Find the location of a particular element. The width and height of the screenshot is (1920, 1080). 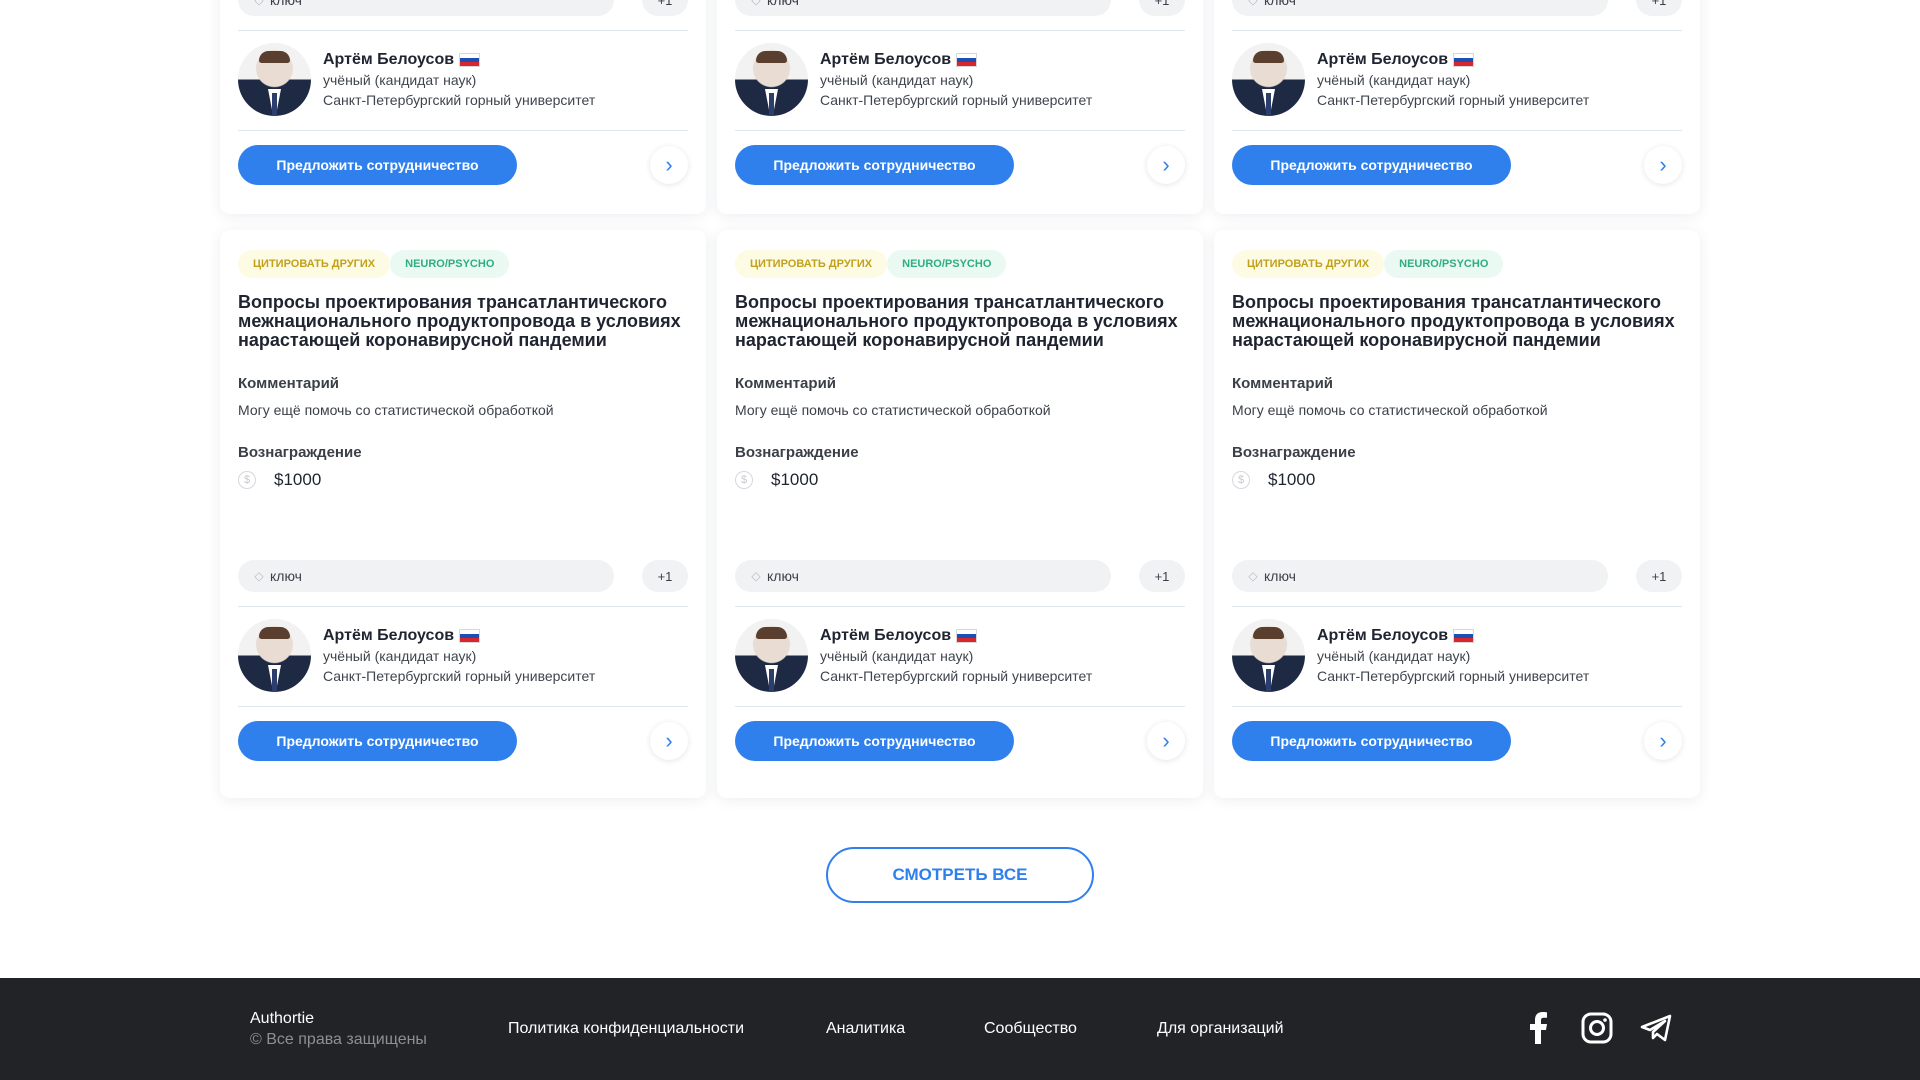

footer-link-organizations: Для организаций is located at coordinates (1220, 1029).